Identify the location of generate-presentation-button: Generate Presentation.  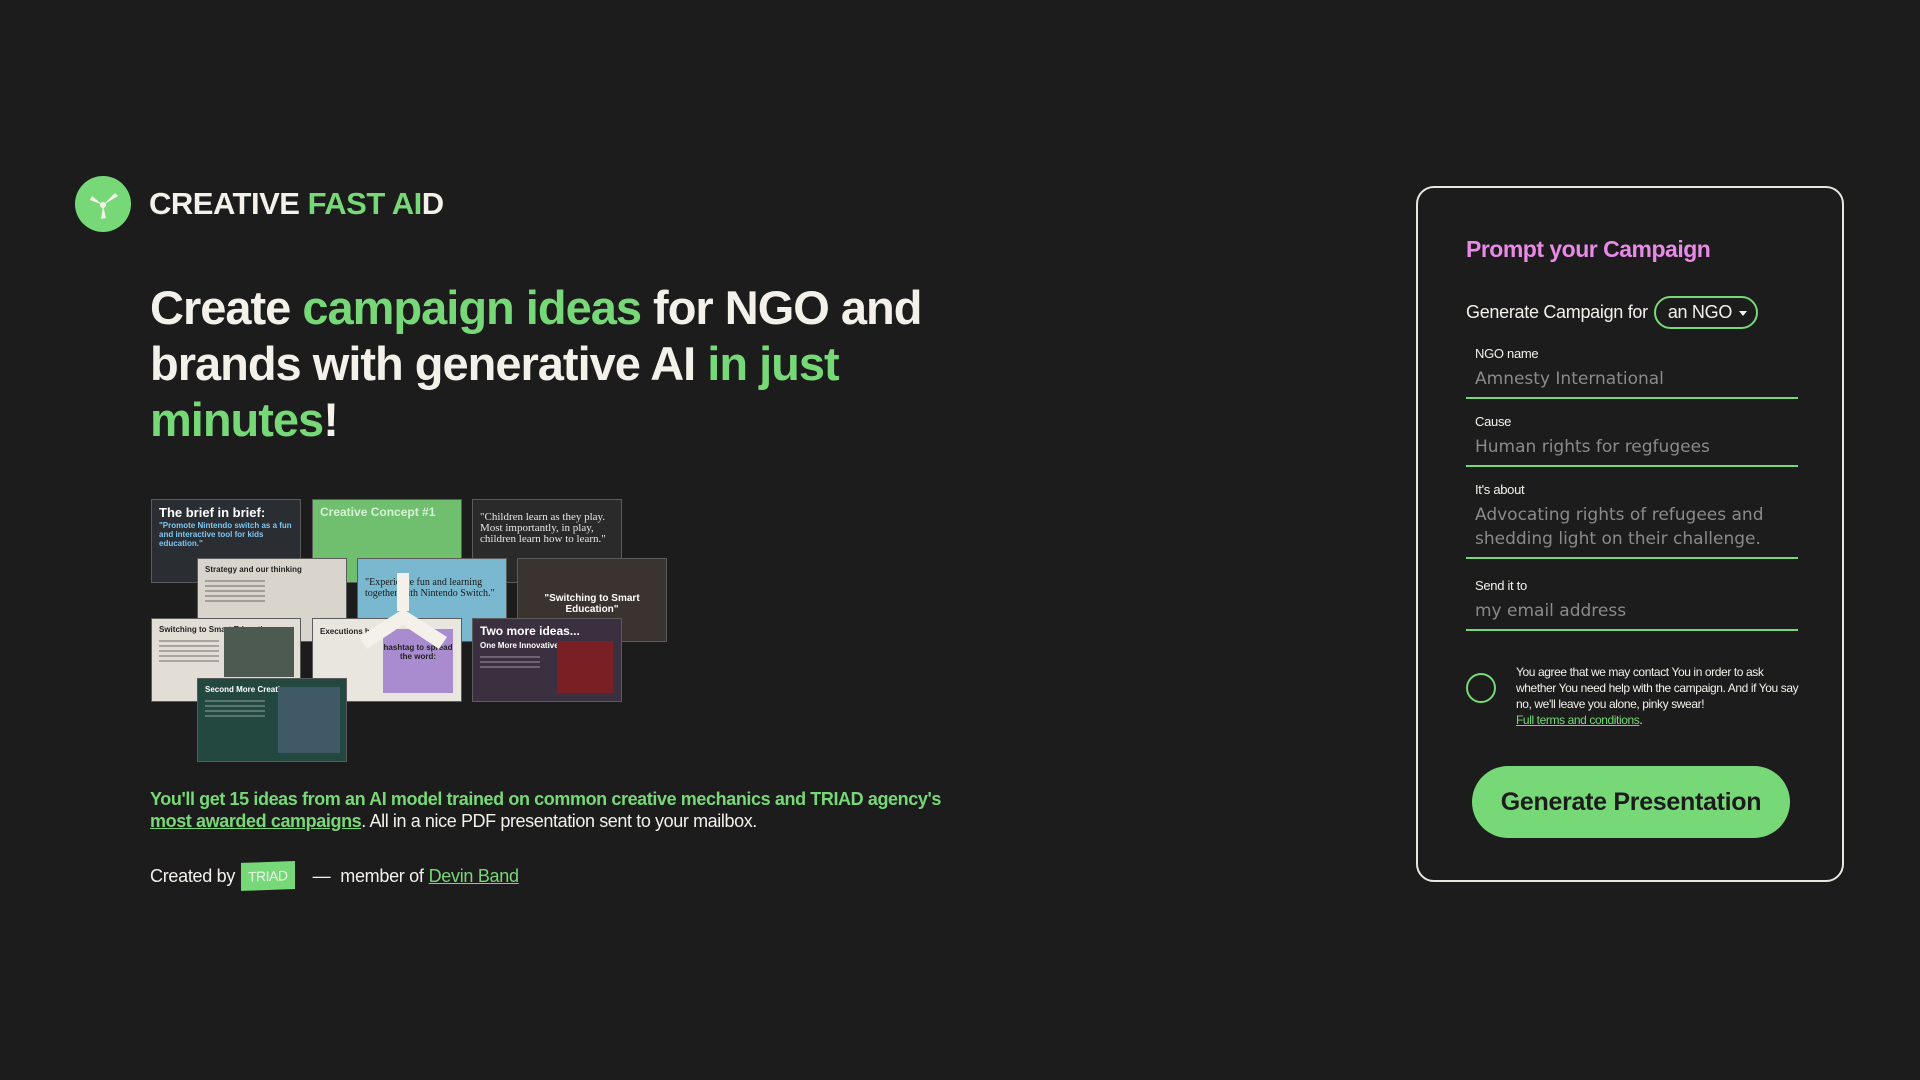
(1631, 802).